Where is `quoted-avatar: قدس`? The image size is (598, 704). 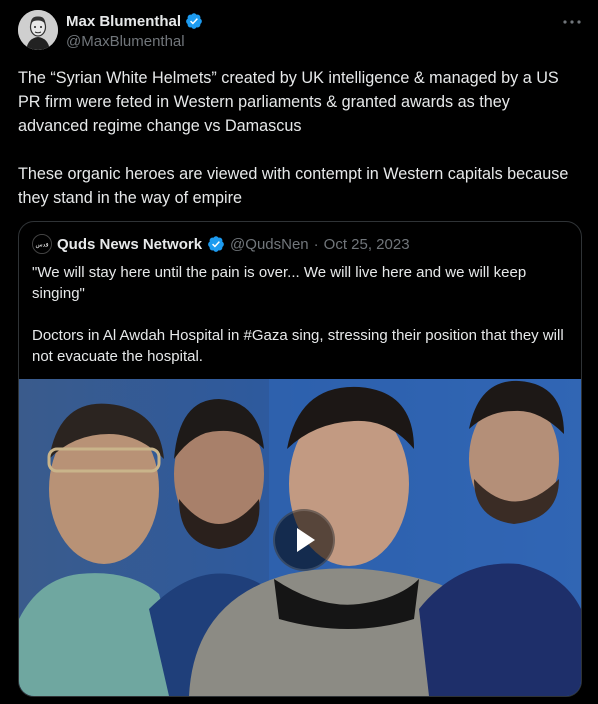 quoted-avatar: قدس is located at coordinates (42, 244).